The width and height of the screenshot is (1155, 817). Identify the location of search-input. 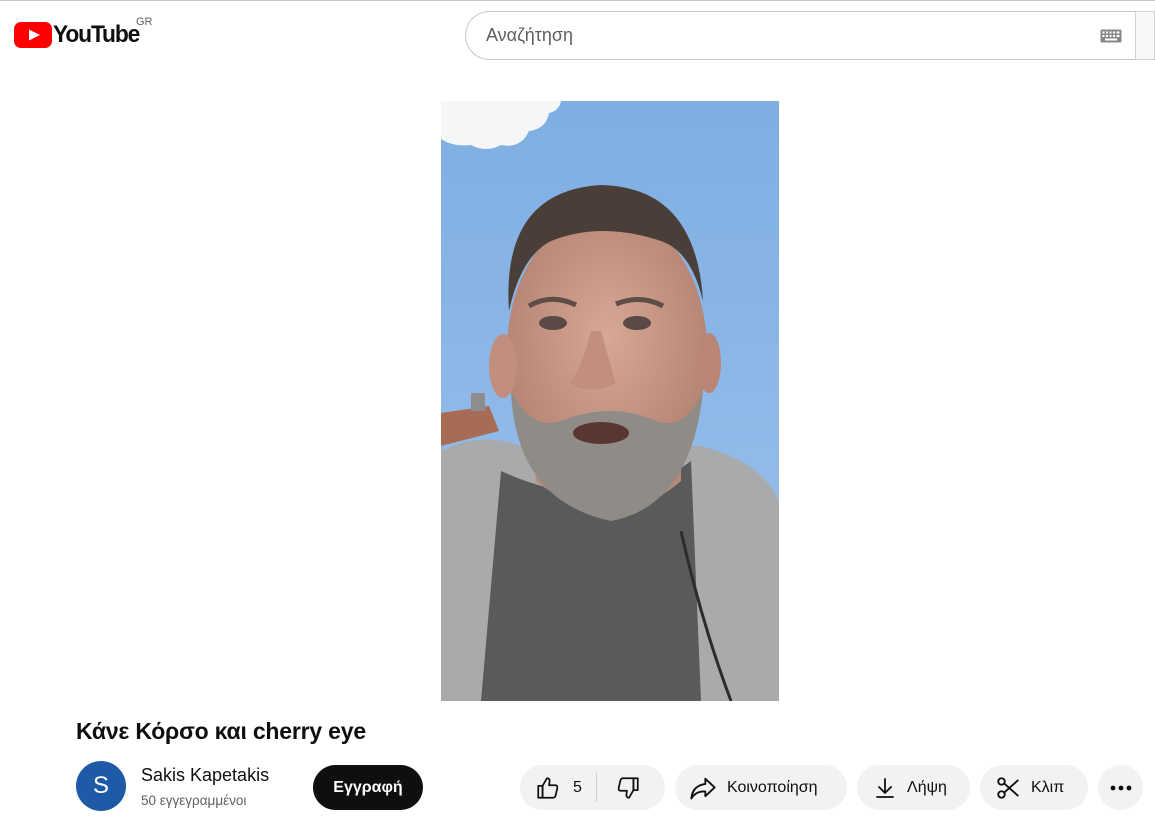
(776, 35).